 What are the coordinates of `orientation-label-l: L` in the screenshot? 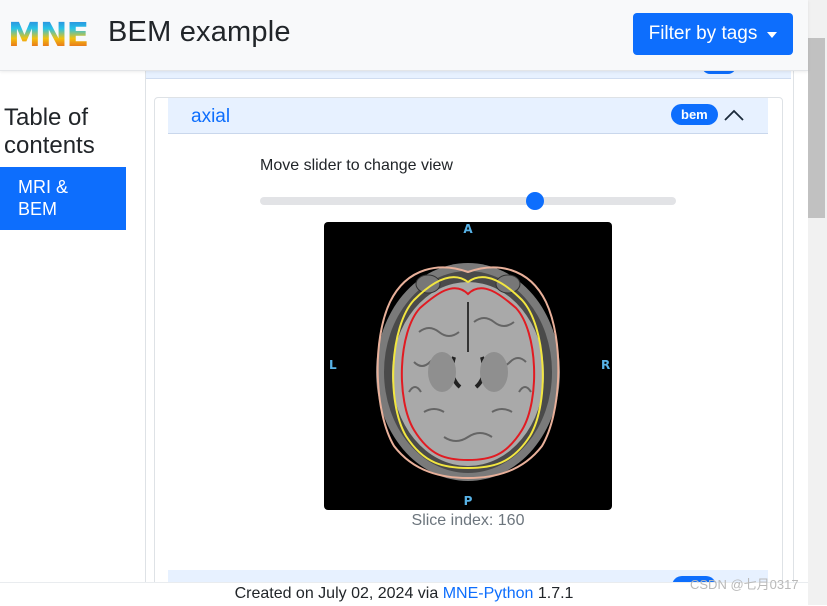 It's located at (333, 365).